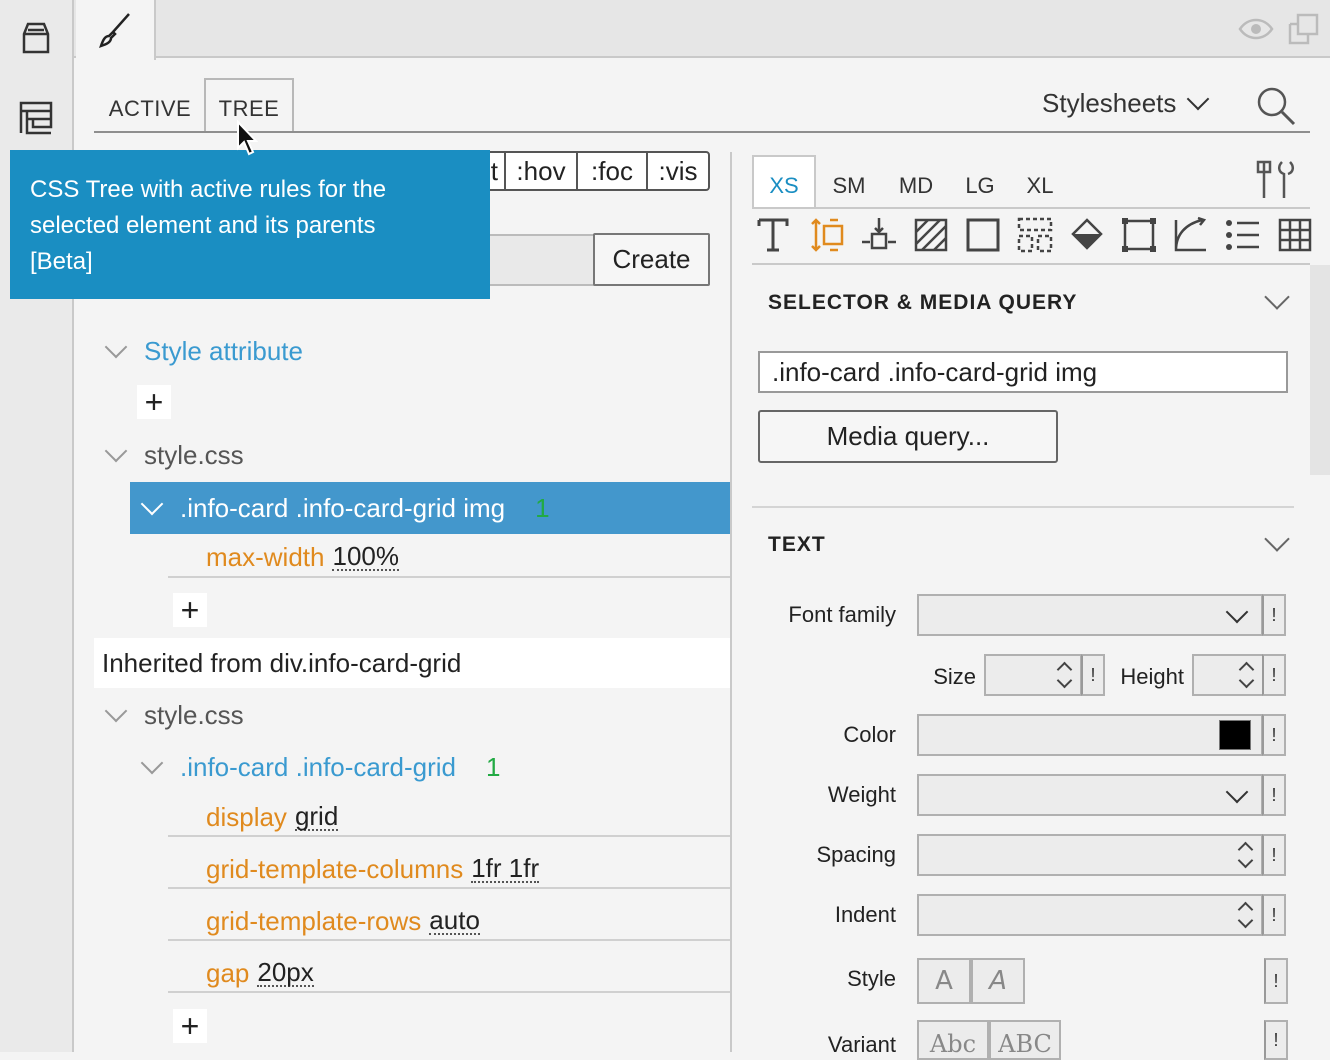 Image resolution: width=1330 pixels, height=1060 pixels. I want to click on stylesheet-label: style.css, so click(194, 454).